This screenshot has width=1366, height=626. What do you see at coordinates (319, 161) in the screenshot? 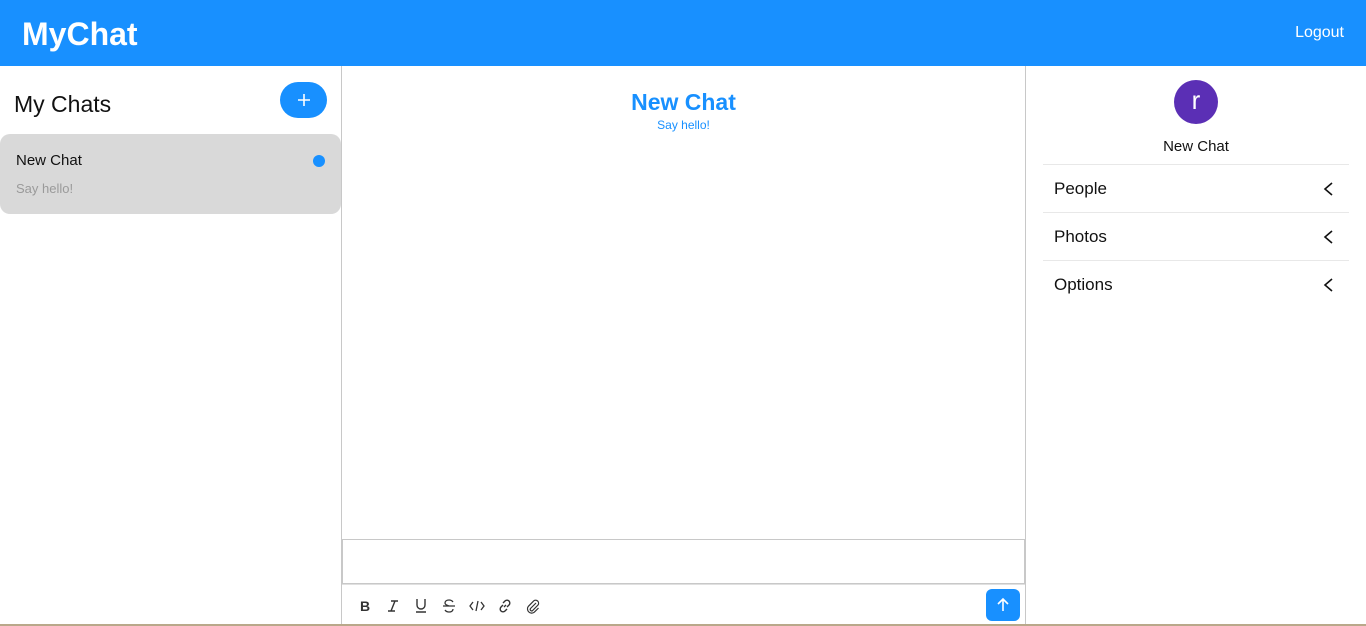
I see `unread-dot-icon` at bounding box center [319, 161].